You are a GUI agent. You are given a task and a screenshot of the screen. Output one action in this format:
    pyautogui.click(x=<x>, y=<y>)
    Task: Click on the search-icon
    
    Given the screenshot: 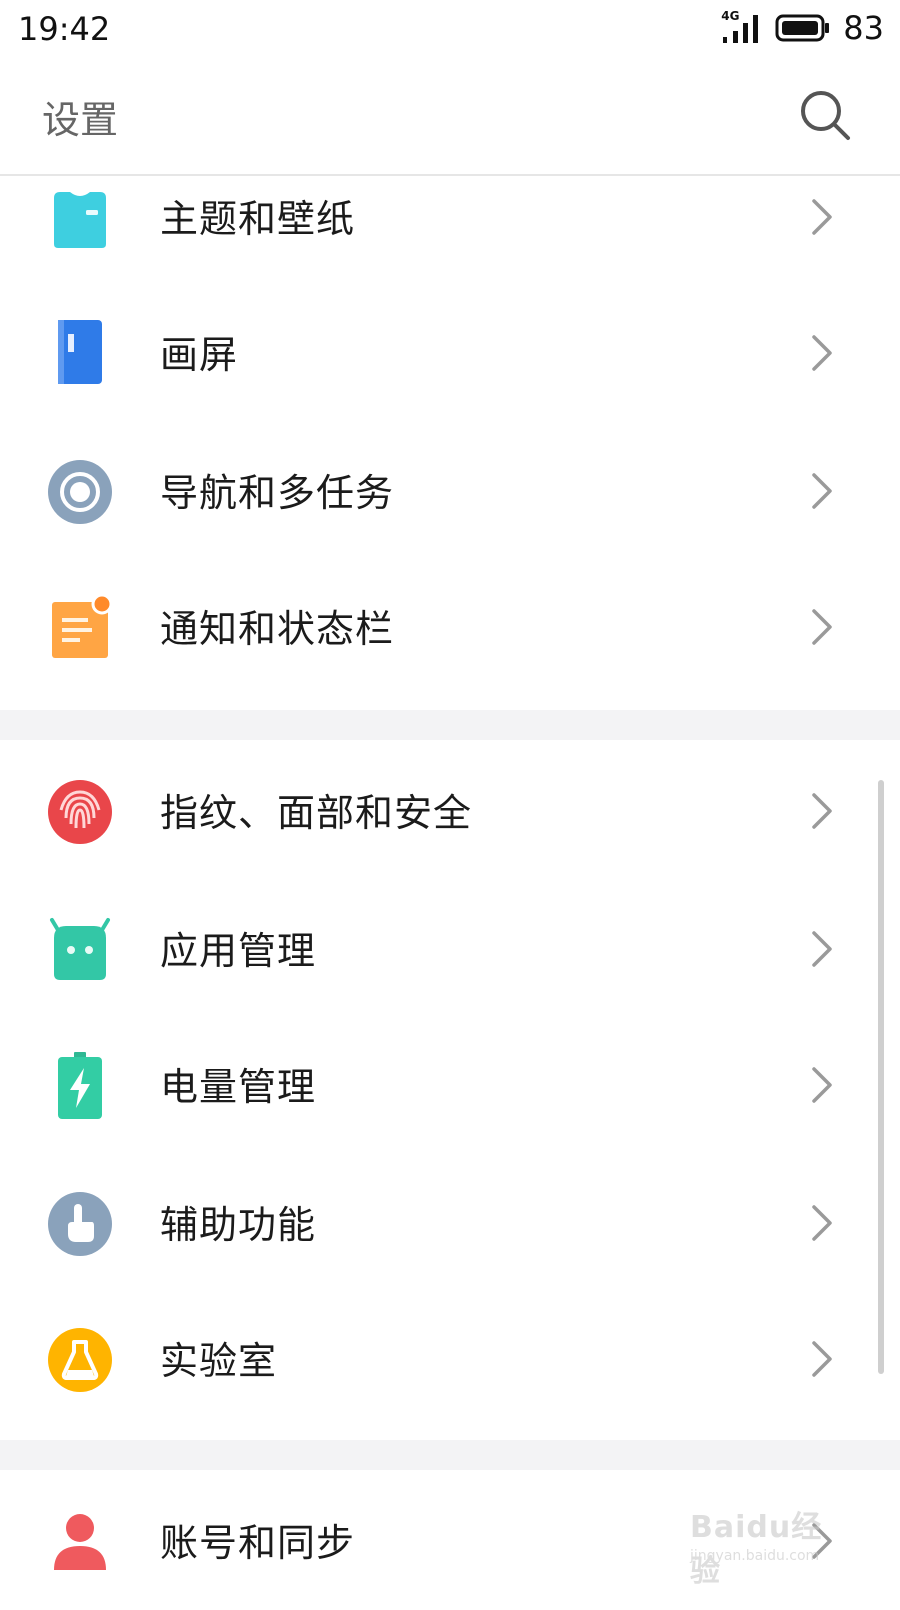 What is the action you would take?
    pyautogui.click(x=825, y=115)
    